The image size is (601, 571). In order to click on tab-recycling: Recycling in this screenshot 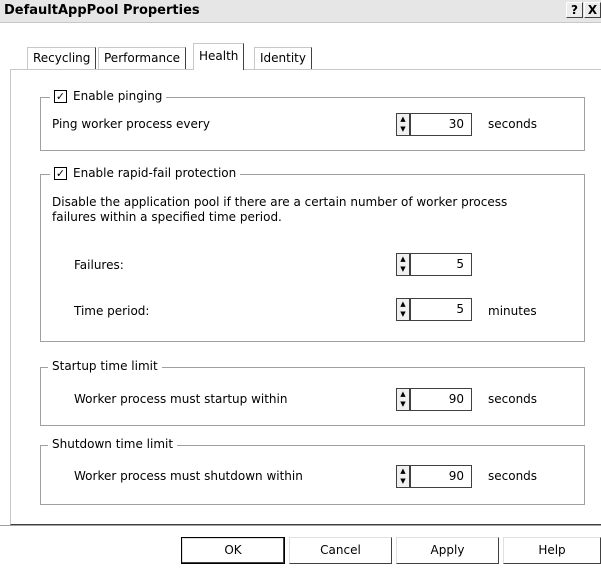, I will do `click(62, 58)`.